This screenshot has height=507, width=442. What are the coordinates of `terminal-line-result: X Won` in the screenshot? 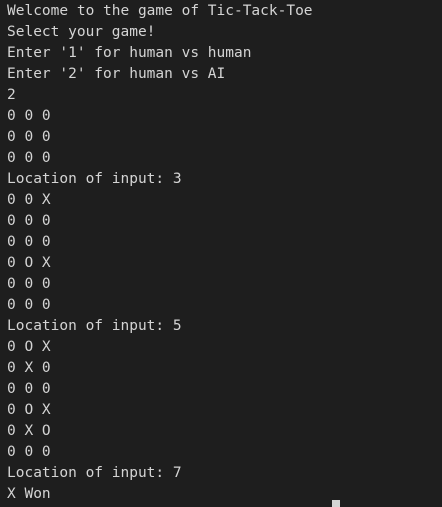 It's located at (29, 494).